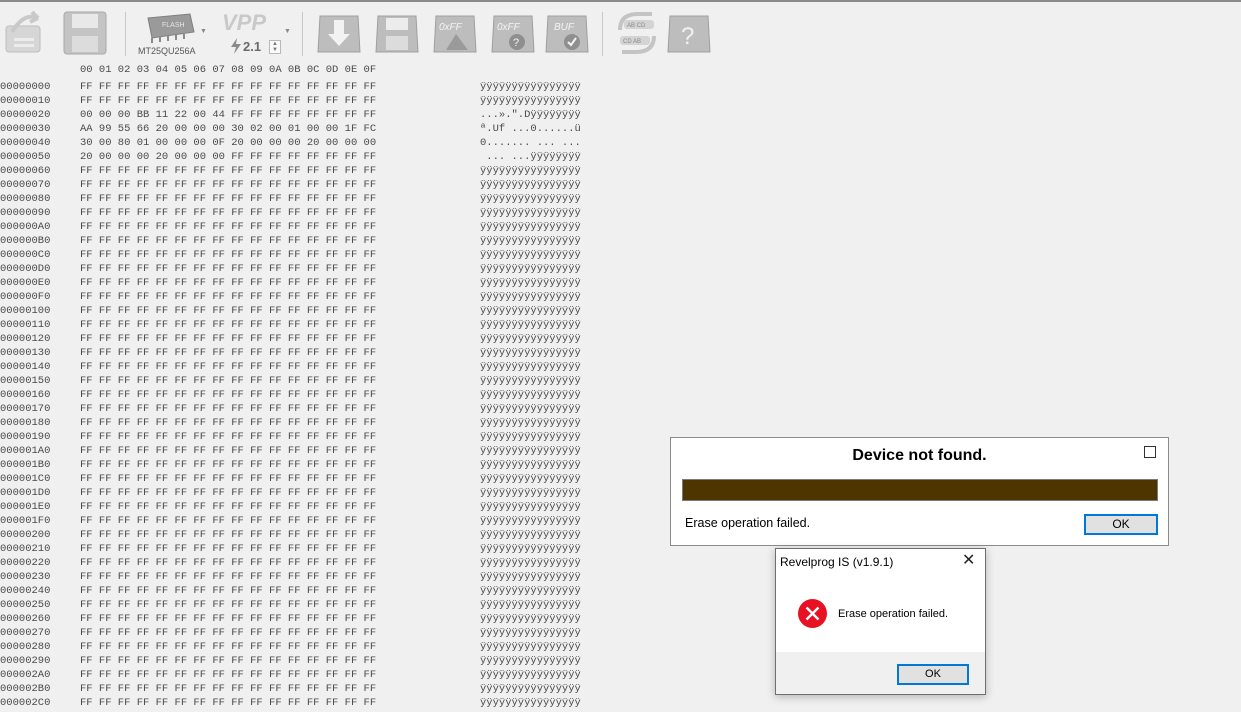 The width and height of the screenshot is (1241, 712). What do you see at coordinates (25, 32) in the screenshot?
I see `open-file-icon` at bounding box center [25, 32].